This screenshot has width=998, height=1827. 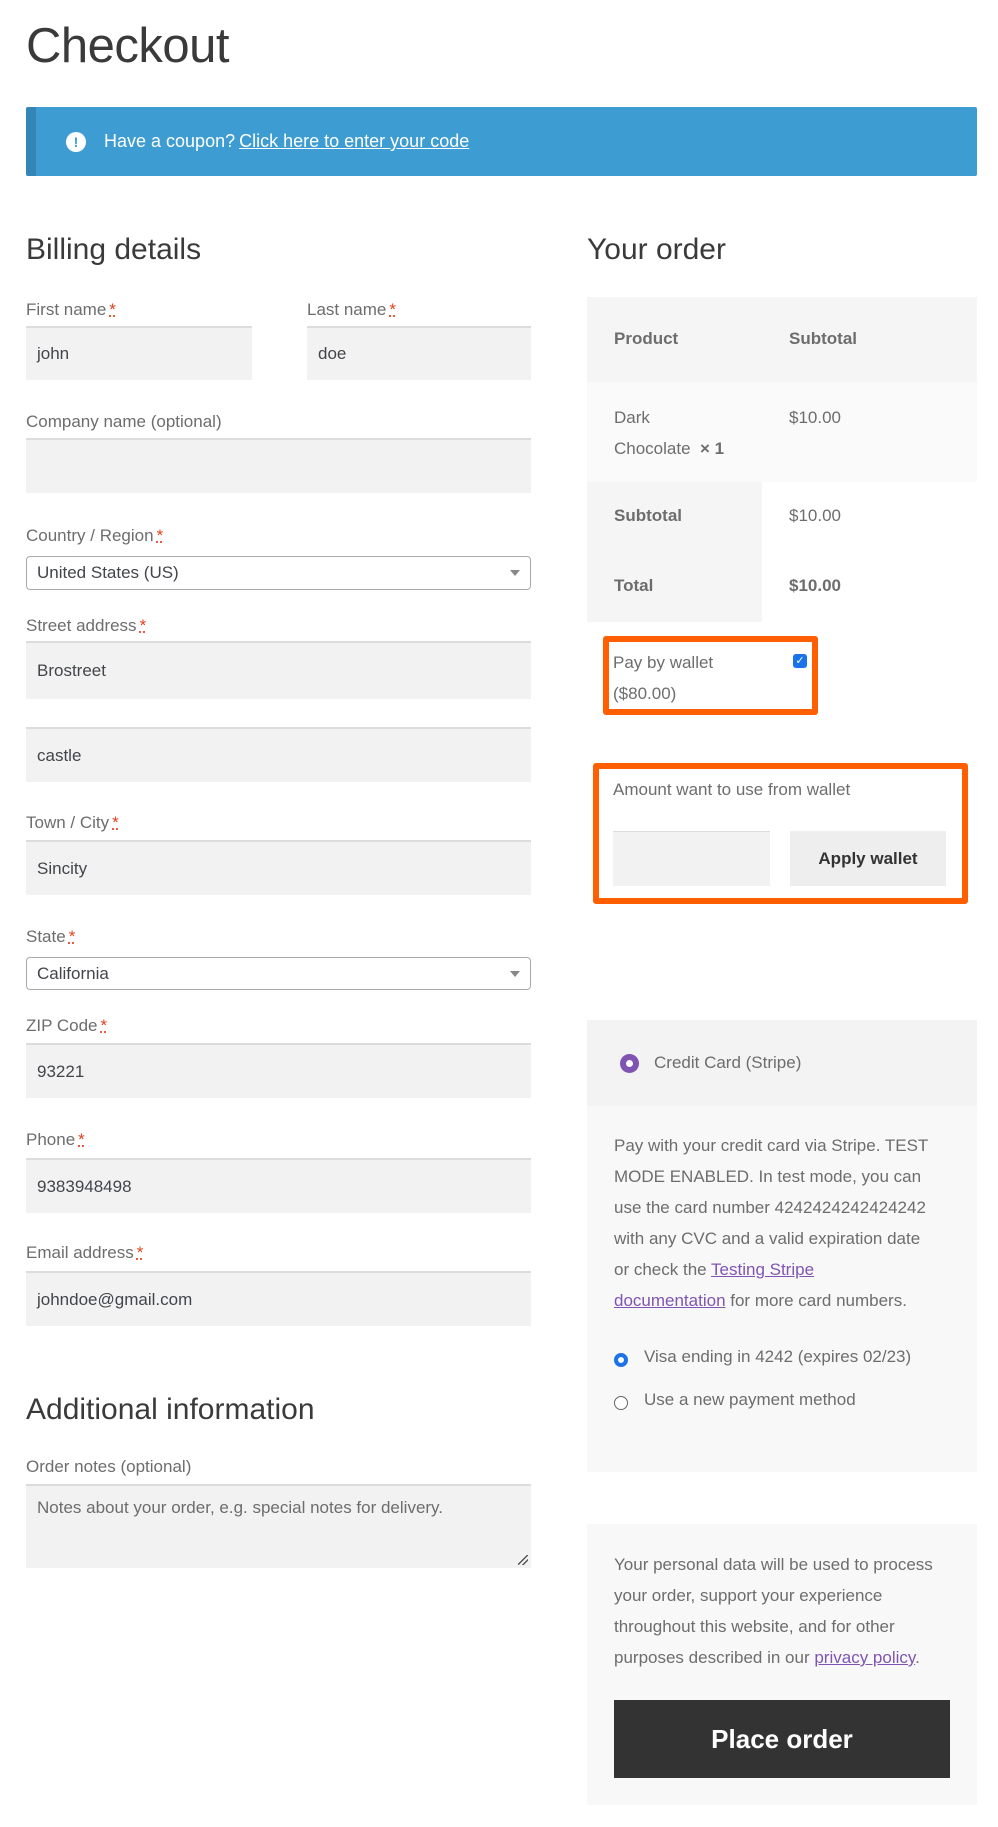 What do you see at coordinates (648, 515) in the screenshot?
I see `subtotal-label: Subtotal` at bounding box center [648, 515].